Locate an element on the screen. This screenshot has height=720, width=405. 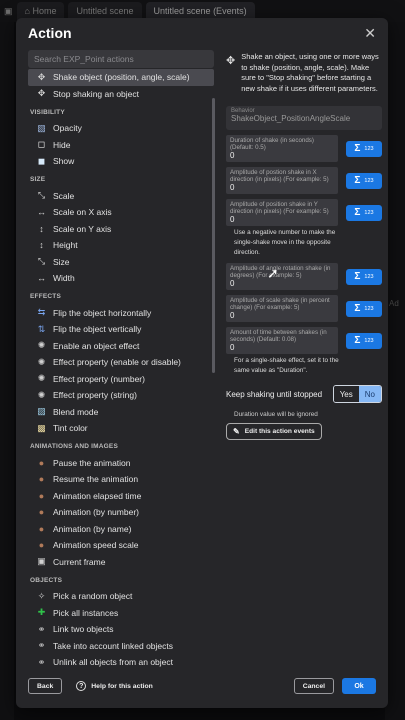
list-item: ✺ Effect property (enable or disable) is located at coordinates (121, 362).